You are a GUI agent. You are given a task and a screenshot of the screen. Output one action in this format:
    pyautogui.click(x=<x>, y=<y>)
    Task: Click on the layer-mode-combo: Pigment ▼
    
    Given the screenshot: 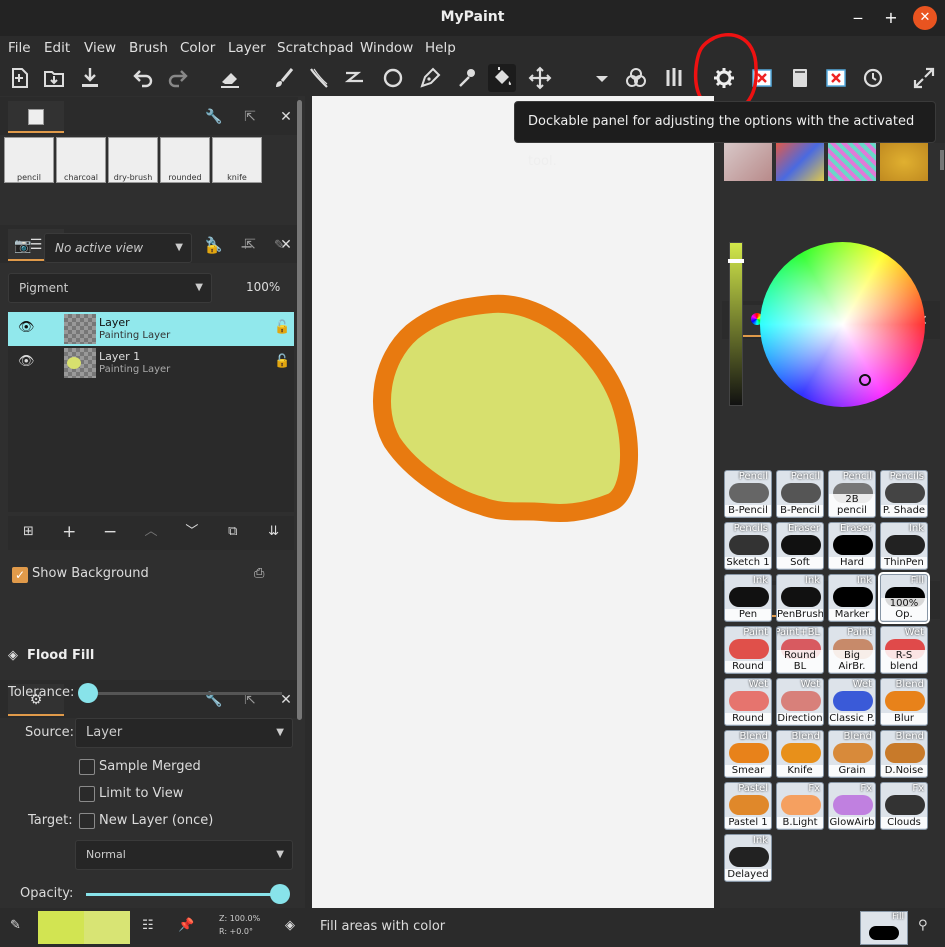 What is the action you would take?
    pyautogui.click(x=110, y=288)
    